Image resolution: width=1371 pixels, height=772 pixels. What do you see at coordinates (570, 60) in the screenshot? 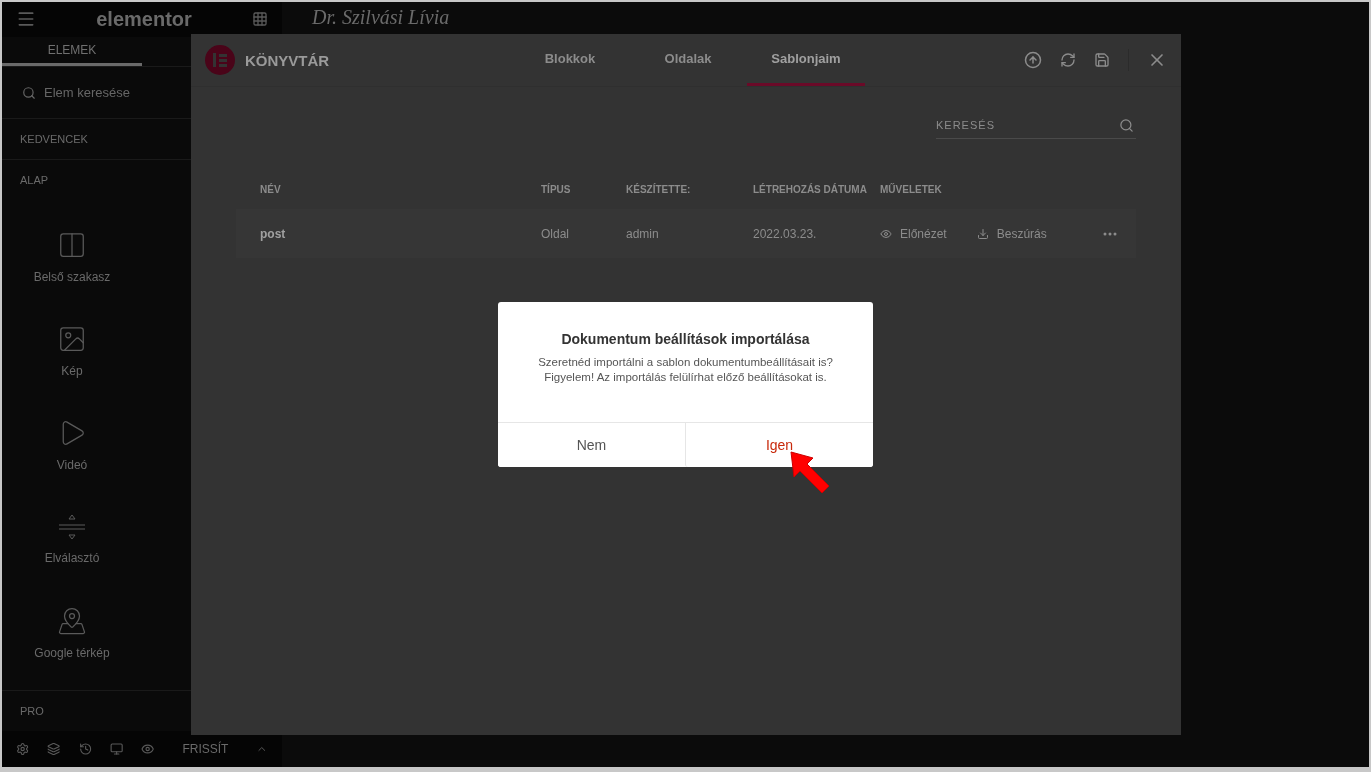
I see `library-tab: Blokkok` at bounding box center [570, 60].